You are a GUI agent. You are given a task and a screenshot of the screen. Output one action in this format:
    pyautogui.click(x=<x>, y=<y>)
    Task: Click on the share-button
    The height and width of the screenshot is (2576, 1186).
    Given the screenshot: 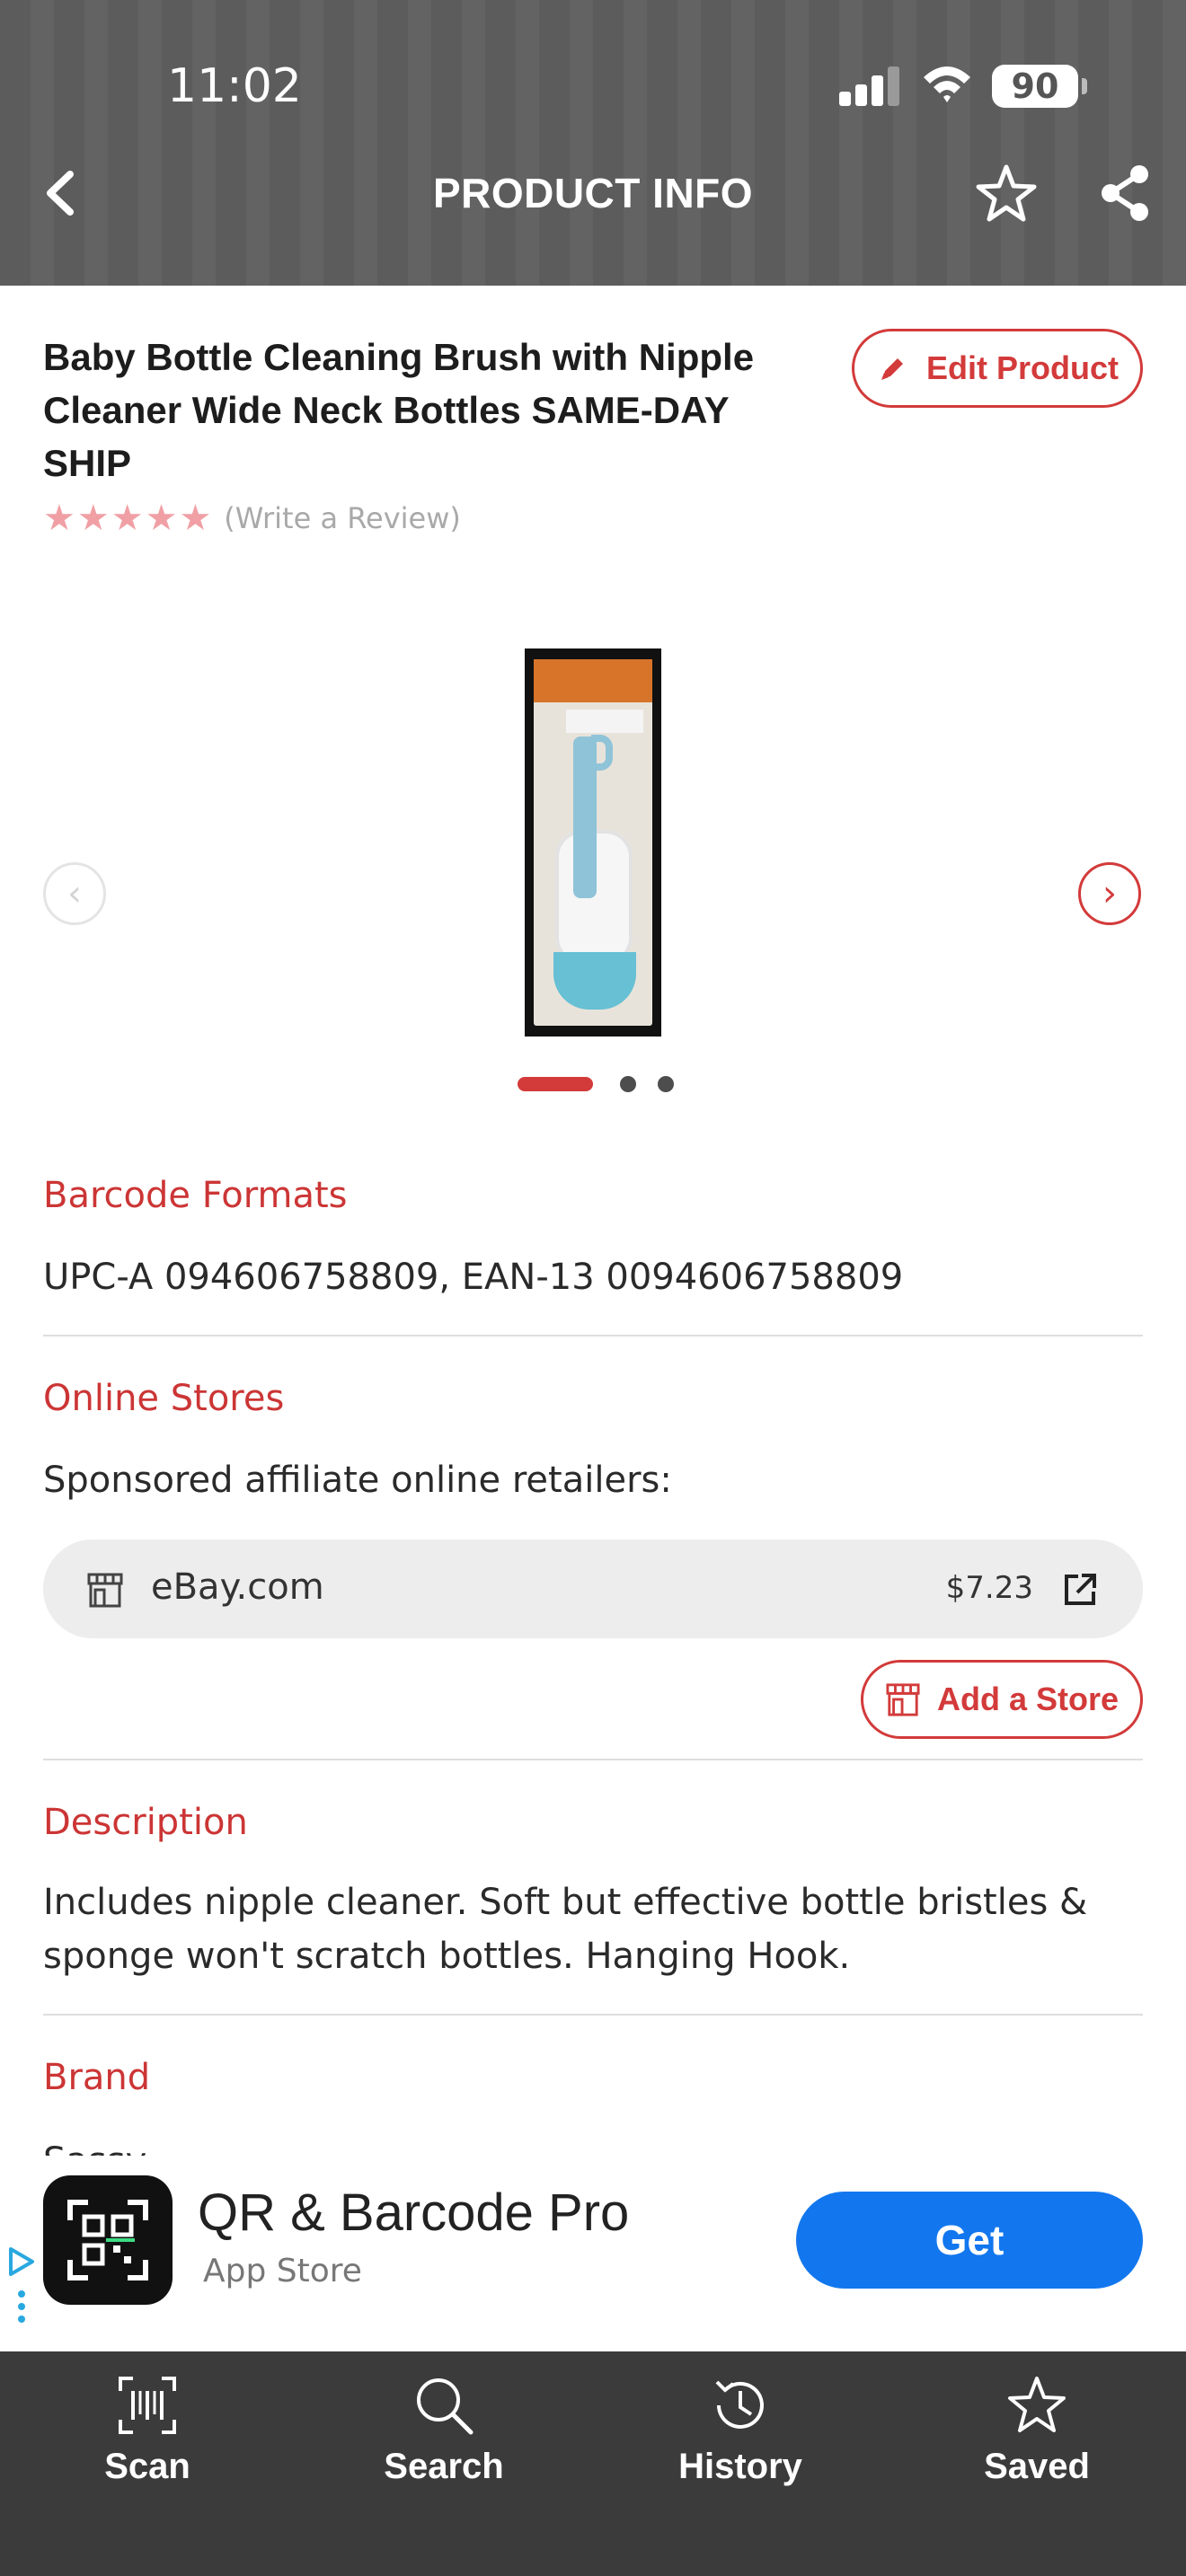 What is the action you would take?
    pyautogui.click(x=1125, y=193)
    